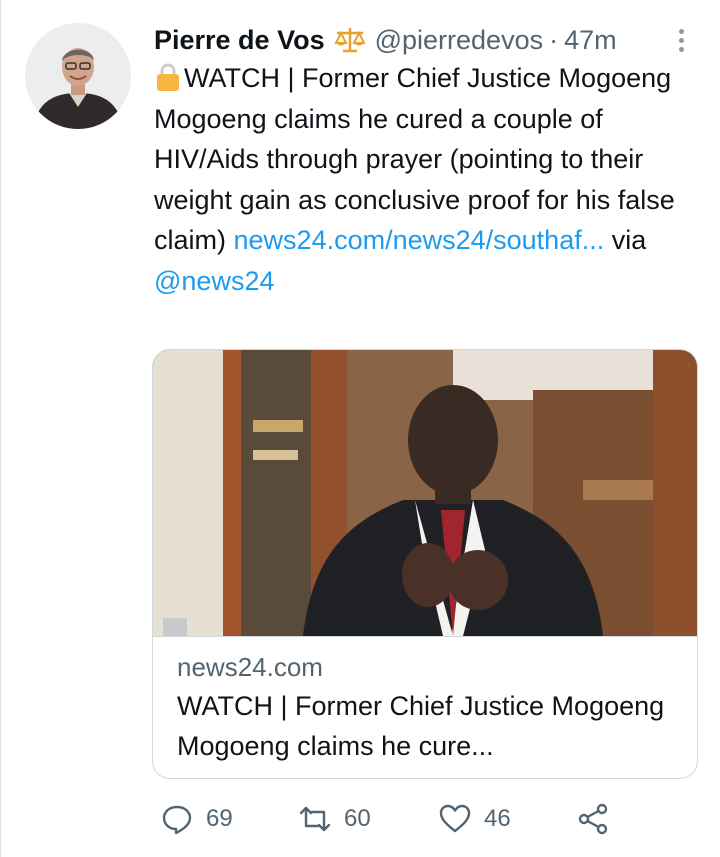 This screenshot has height=857, width=720. Describe the element at coordinates (349, 40) in the screenshot. I see `scales-of-justice-icon` at that location.